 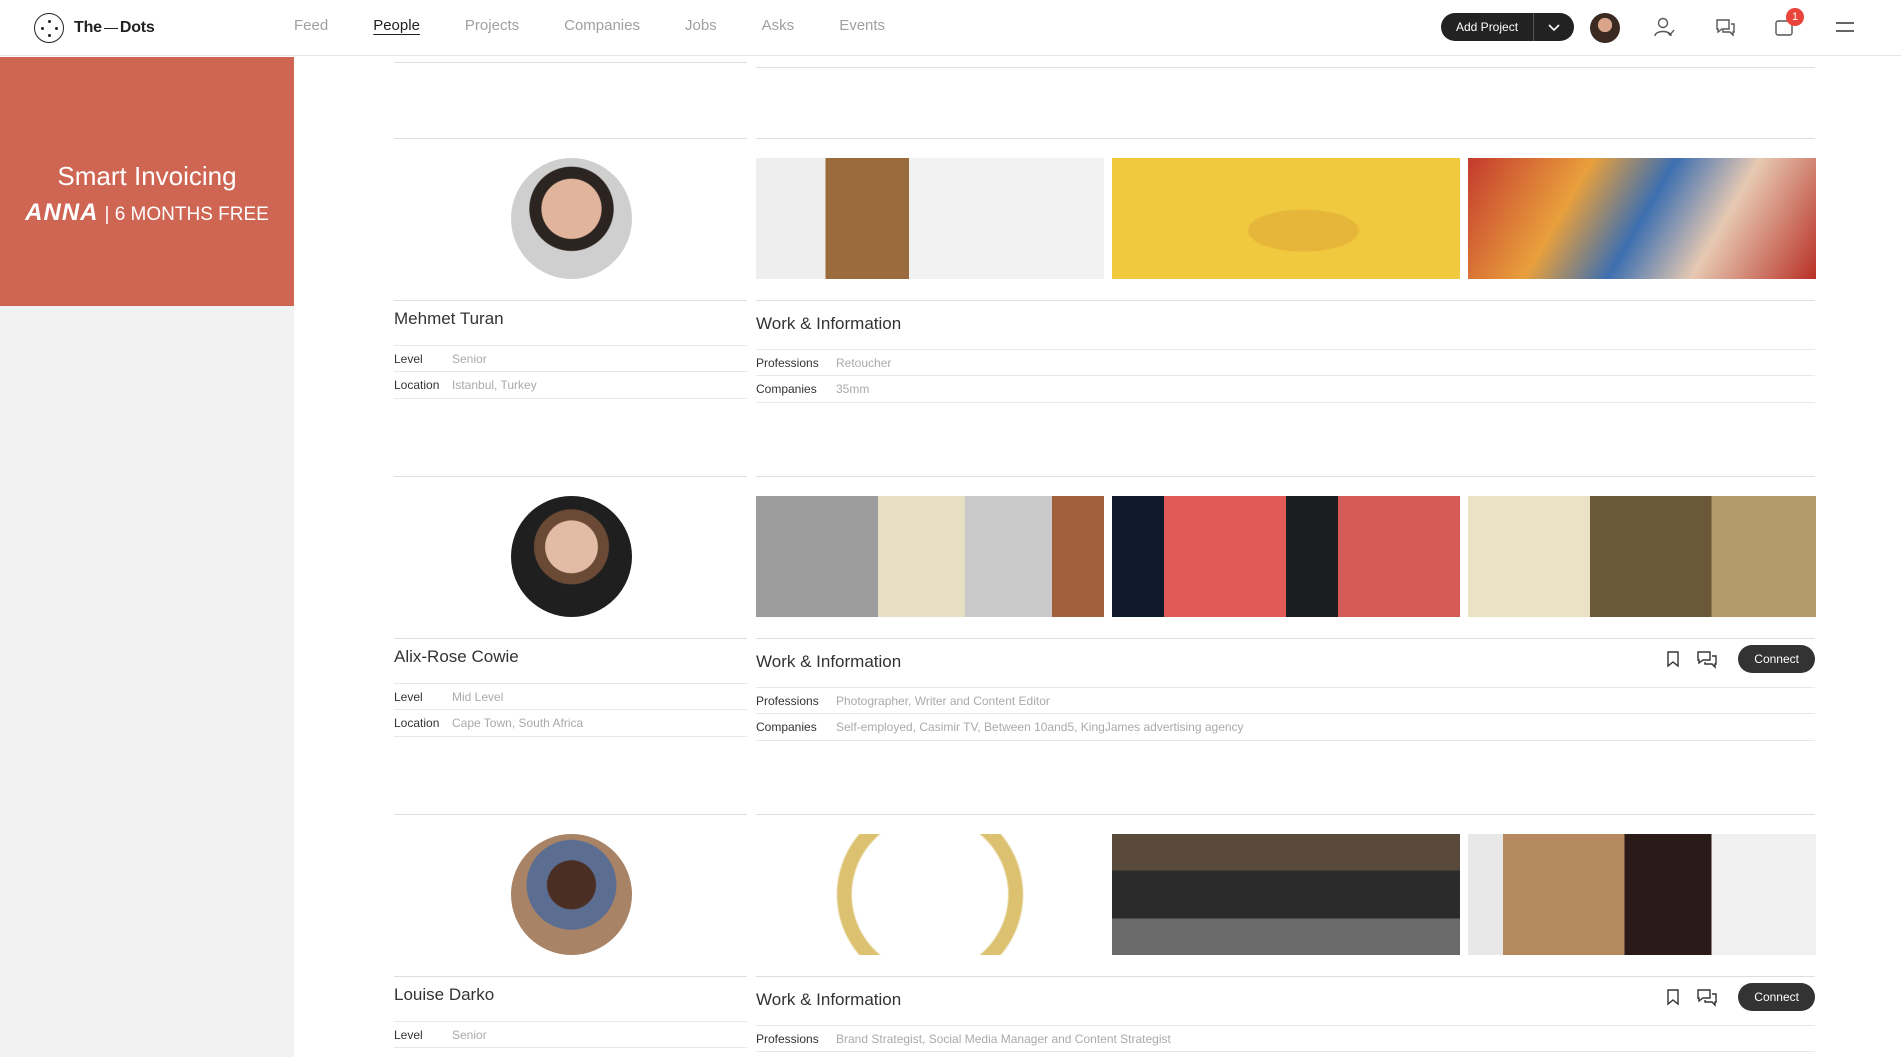 What do you see at coordinates (492, 25) in the screenshot?
I see `nav-projects: Projects` at bounding box center [492, 25].